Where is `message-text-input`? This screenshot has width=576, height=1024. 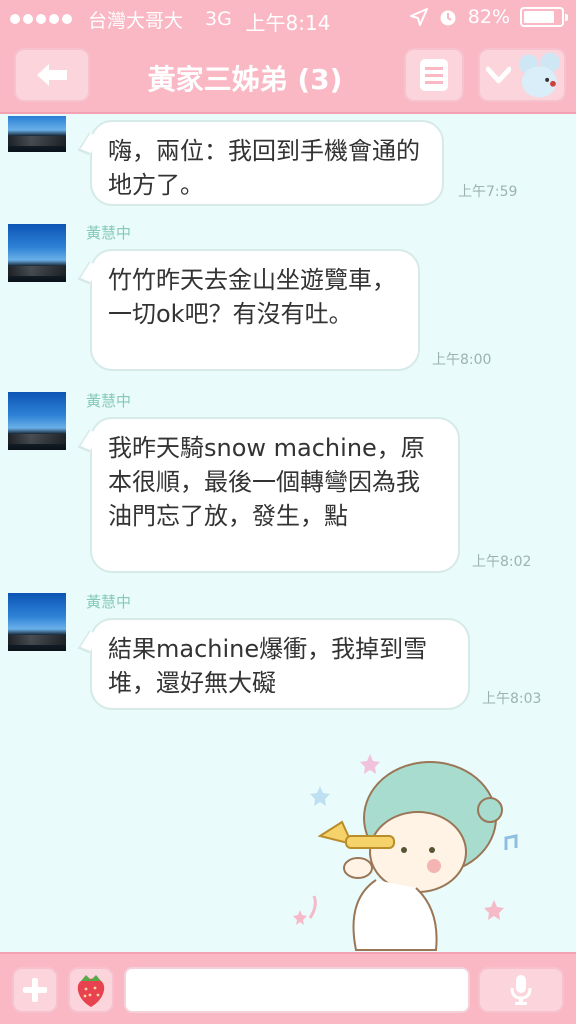
message-text-input is located at coordinates (297, 990).